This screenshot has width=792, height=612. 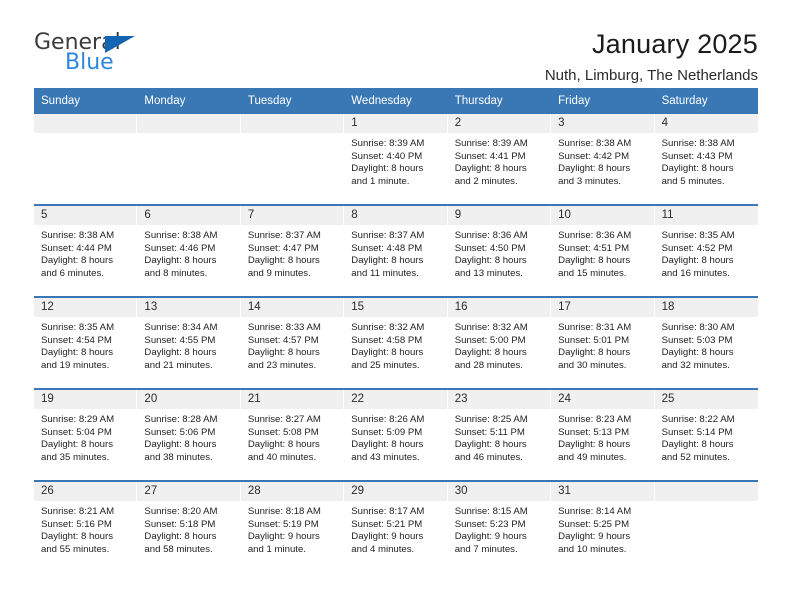 I want to click on day-number, so click(x=189, y=123).